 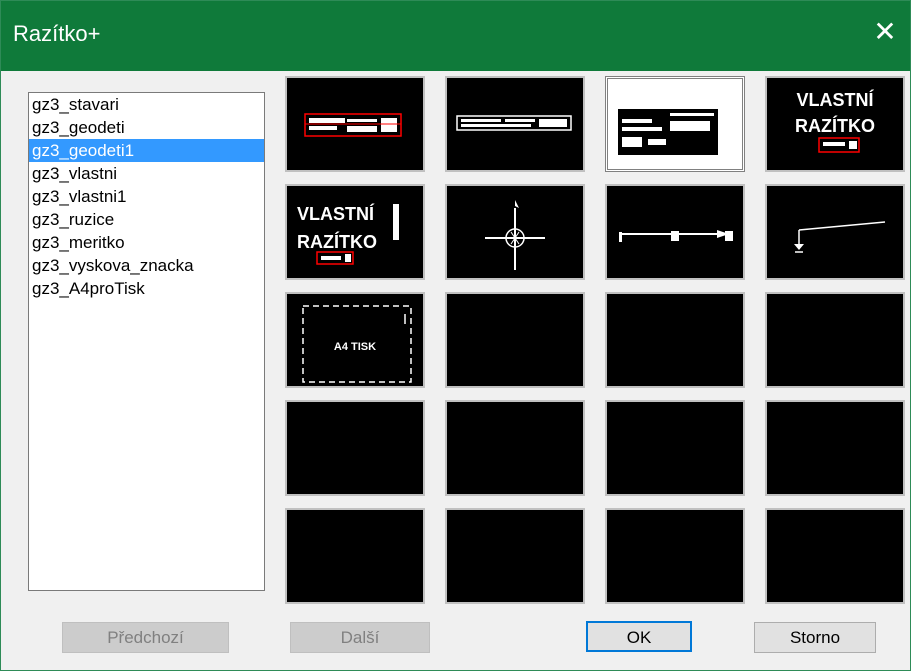 What do you see at coordinates (885, 32) in the screenshot?
I see `close-icon: ✕` at bounding box center [885, 32].